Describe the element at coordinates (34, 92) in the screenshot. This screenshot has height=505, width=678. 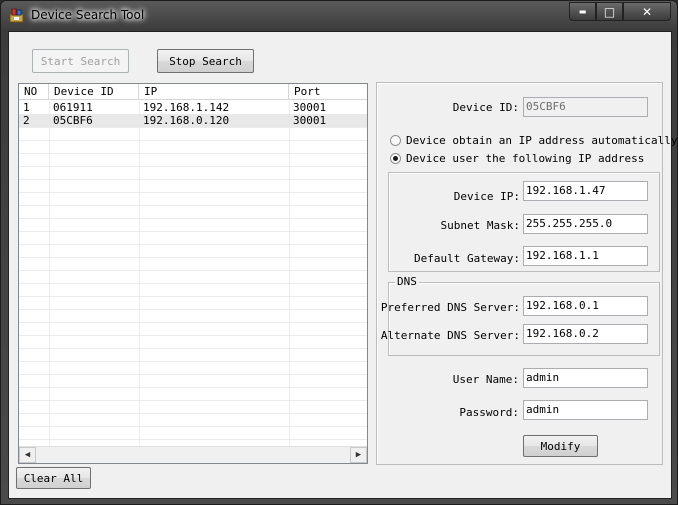
I see `column-header-no: NO` at that location.